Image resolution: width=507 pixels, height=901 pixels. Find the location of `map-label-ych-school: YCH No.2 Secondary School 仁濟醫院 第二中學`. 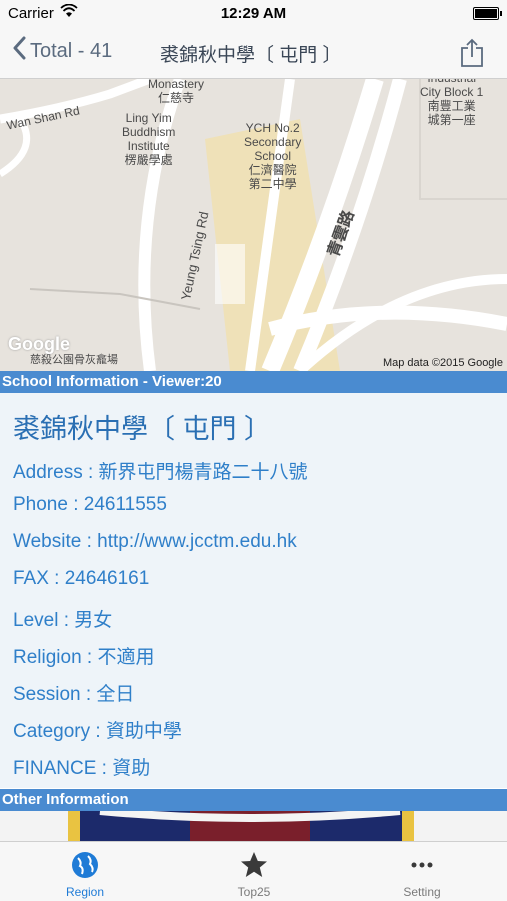

map-label-ych-school: YCH No.2 Secondary School 仁濟醫院 第二中學 is located at coordinates (273, 156).